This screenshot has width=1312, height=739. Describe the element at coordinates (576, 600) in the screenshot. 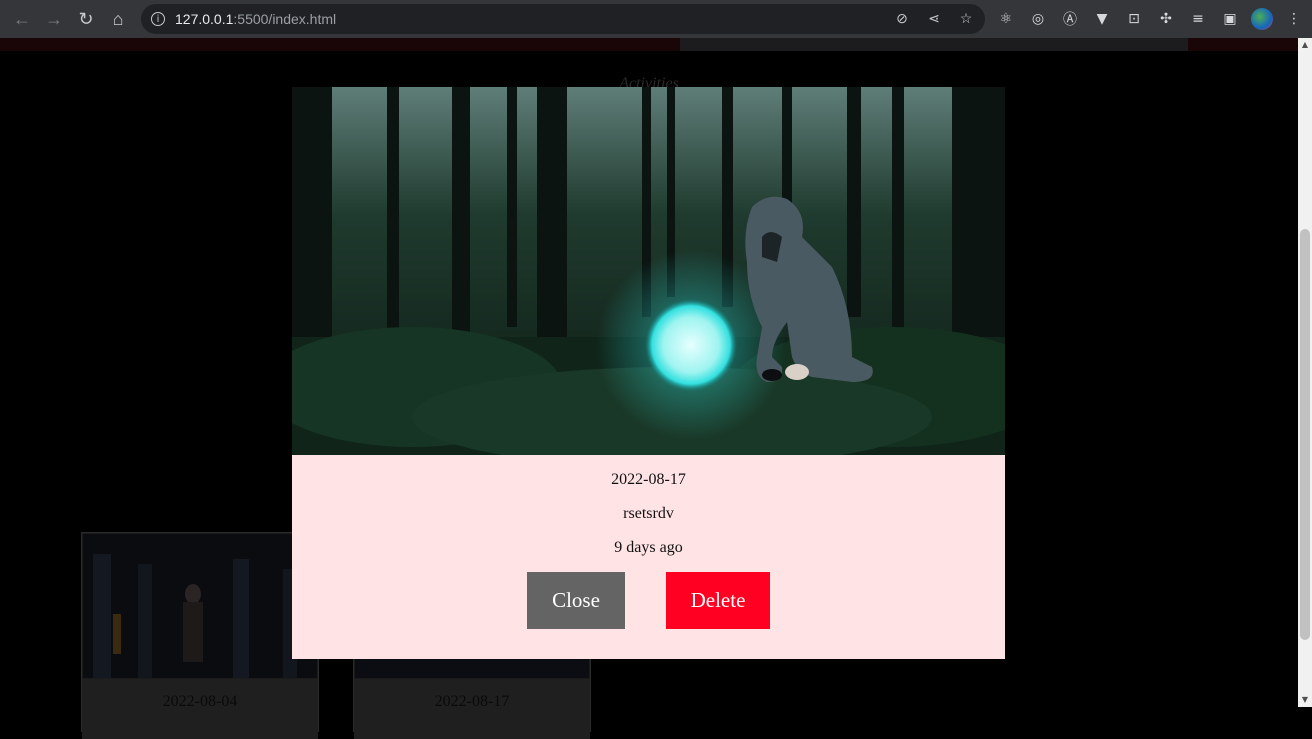

I see `close-button: Close` at that location.